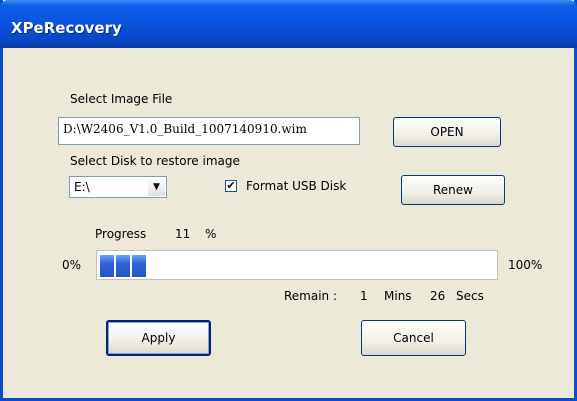 The height and width of the screenshot is (401, 577). What do you see at coordinates (398, 296) in the screenshot?
I see `remain-mins-label: Mins` at bounding box center [398, 296].